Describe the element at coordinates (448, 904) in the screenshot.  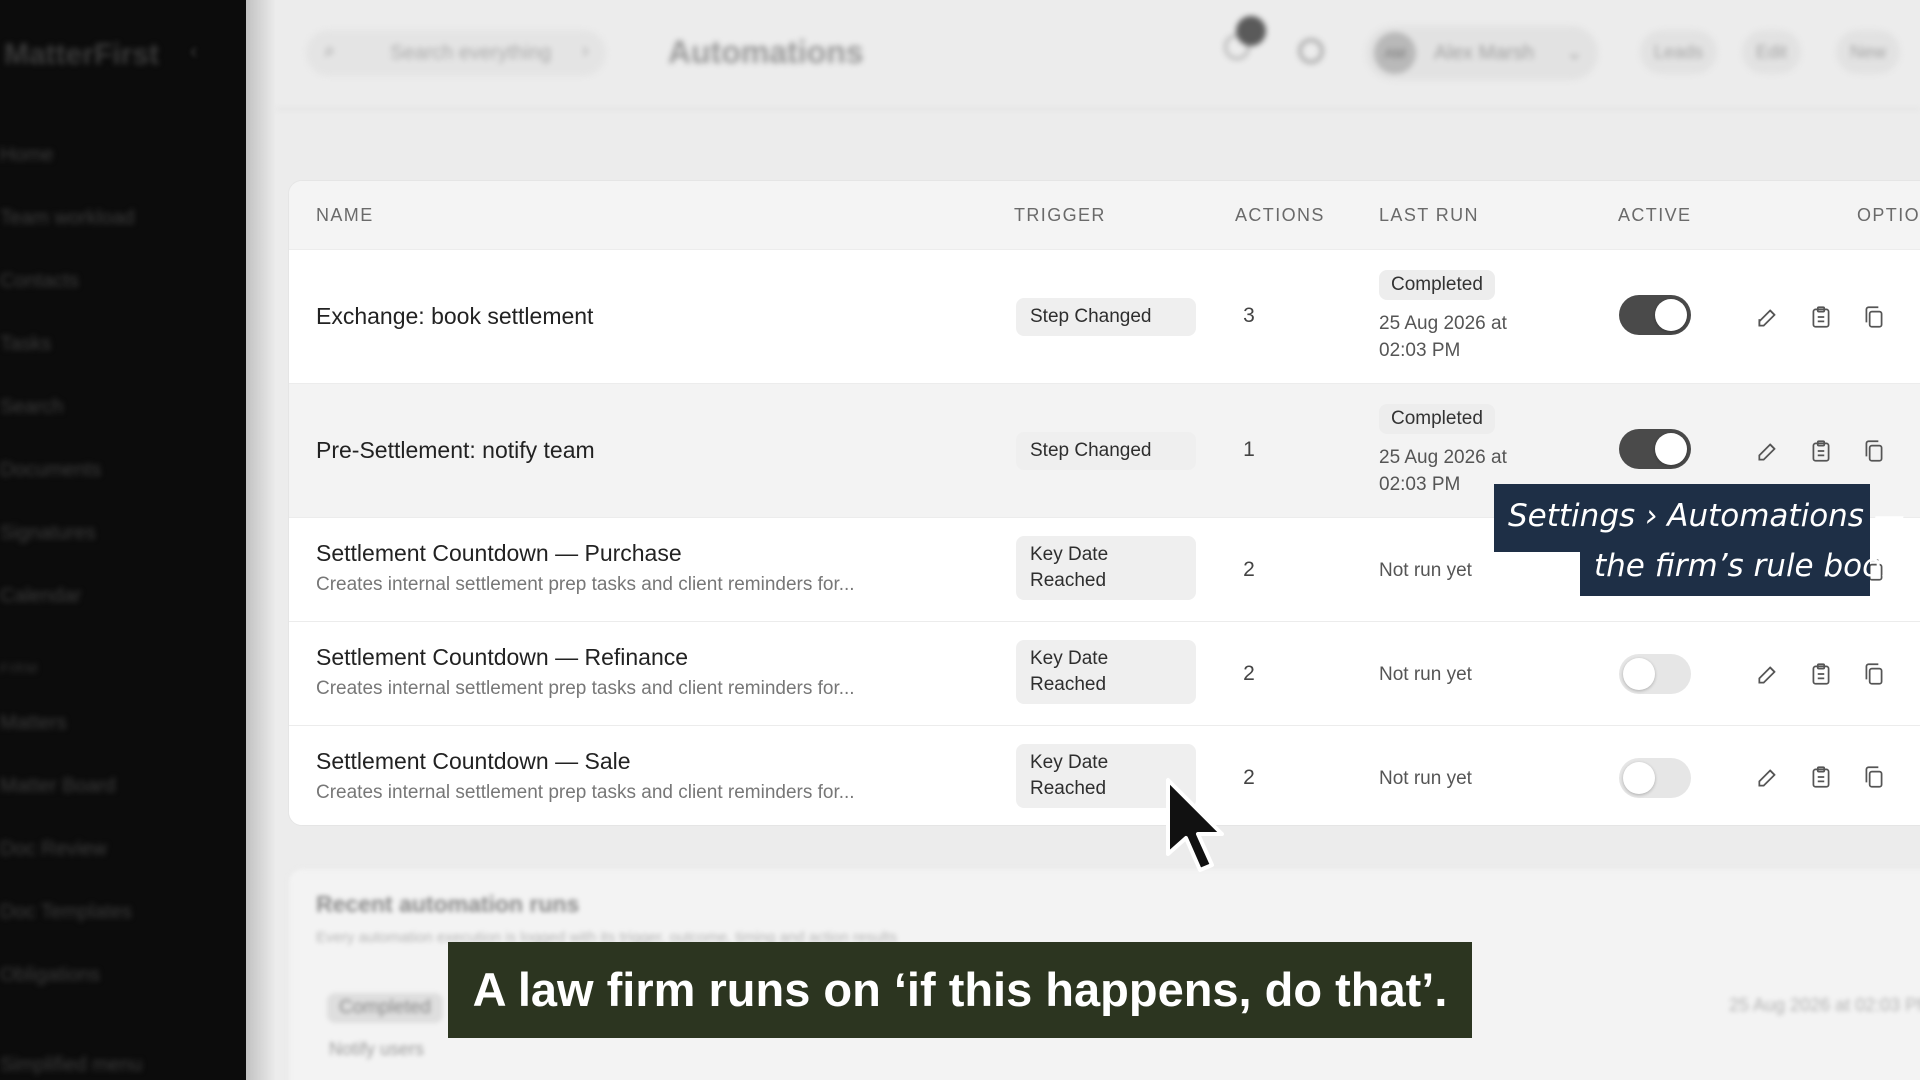
I see `recent-runs-title: Recent automation runs` at that location.